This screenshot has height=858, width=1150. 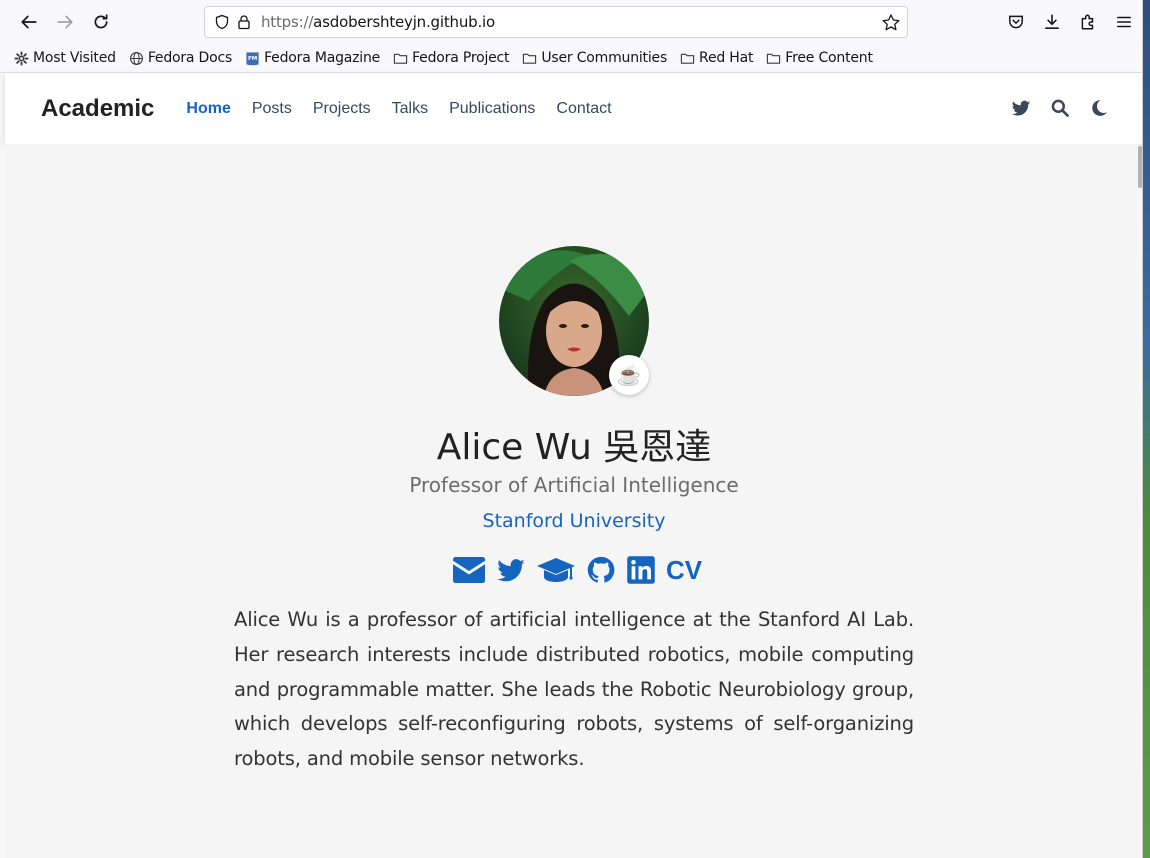 I want to click on forward-button, so click(x=65, y=22).